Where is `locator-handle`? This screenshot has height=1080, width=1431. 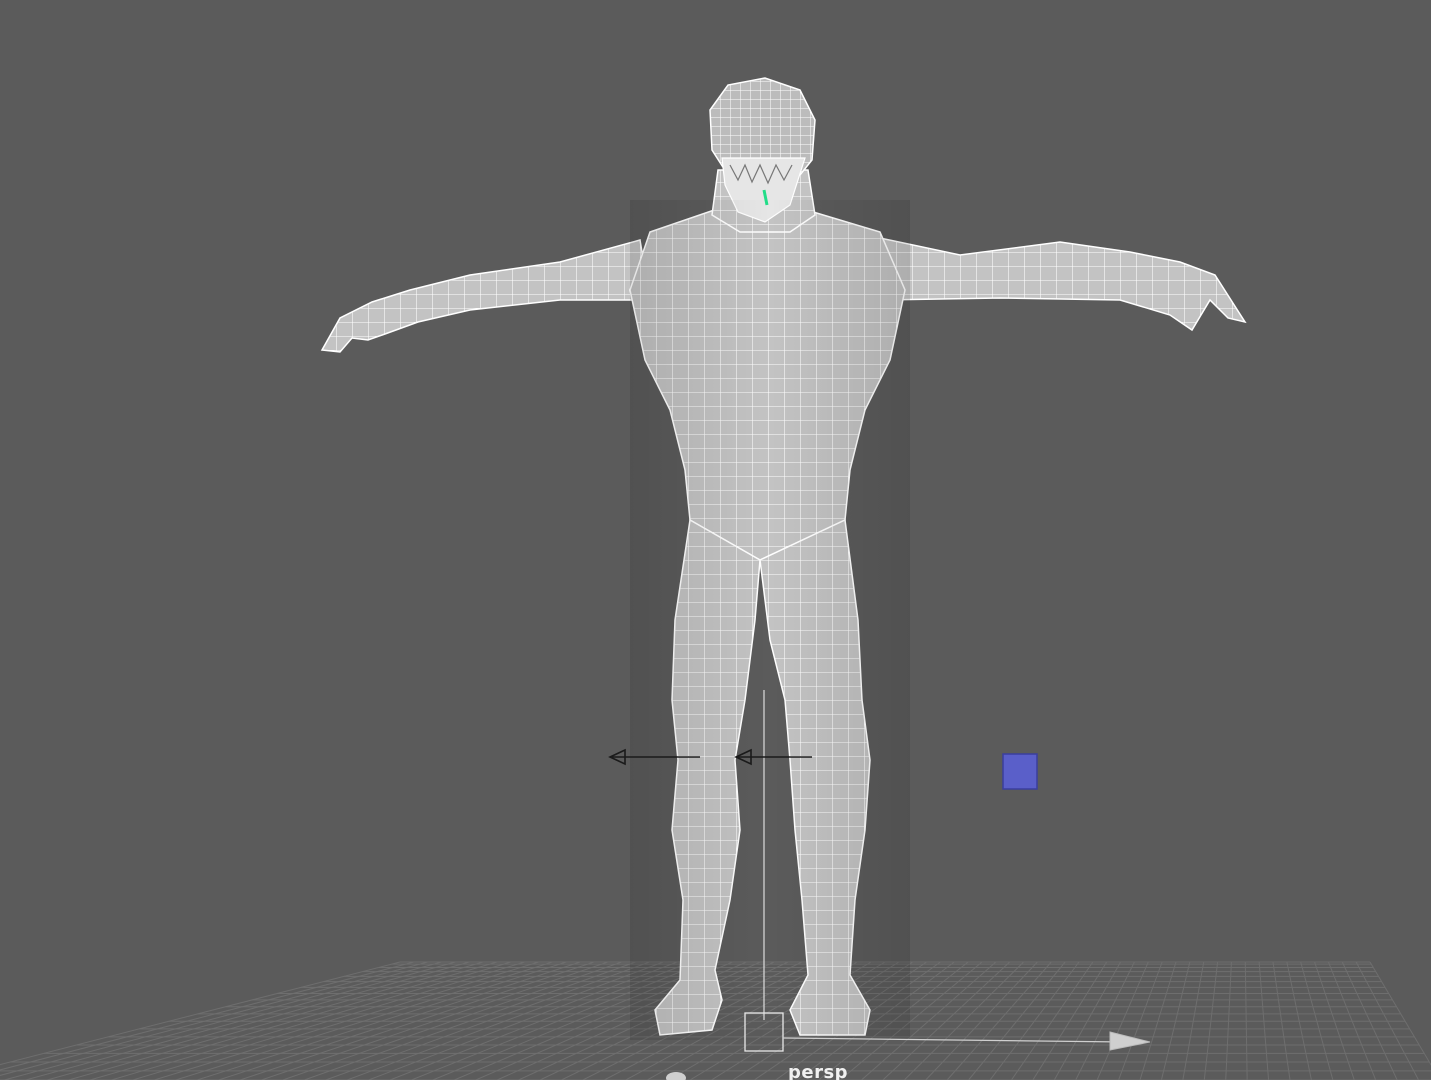
locator-handle is located at coordinates (1020, 771).